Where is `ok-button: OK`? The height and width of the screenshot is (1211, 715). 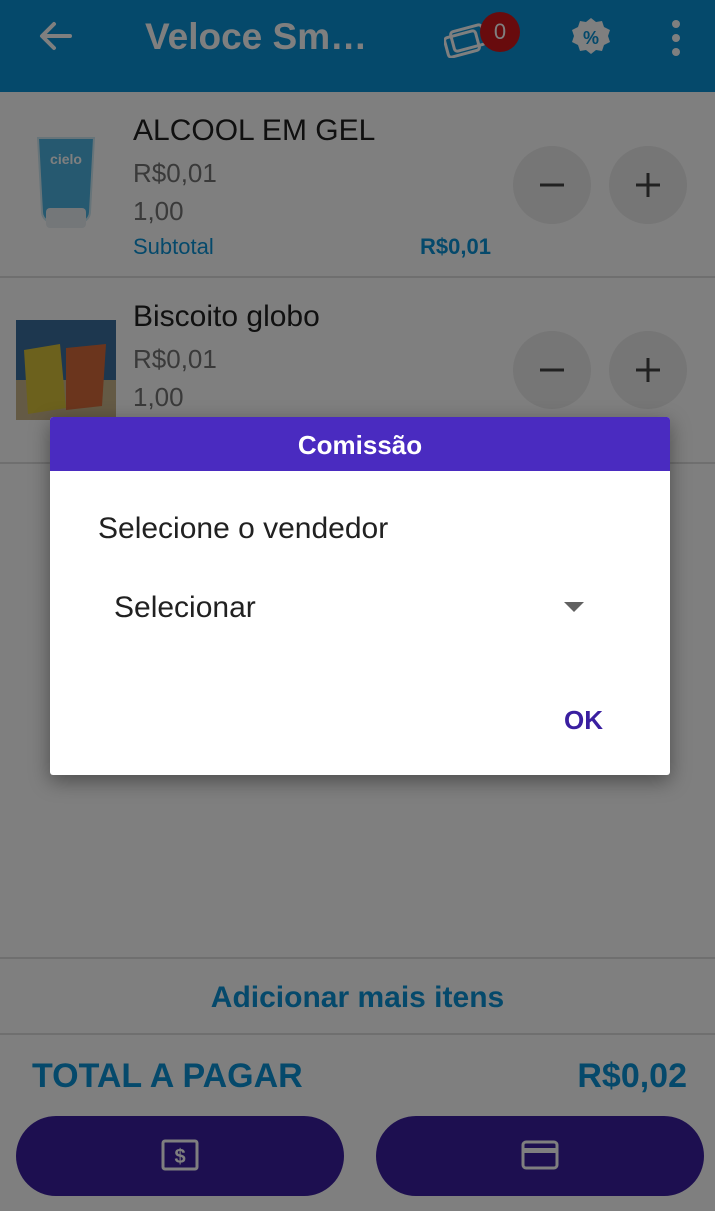
ok-button: OK is located at coordinates (583, 720).